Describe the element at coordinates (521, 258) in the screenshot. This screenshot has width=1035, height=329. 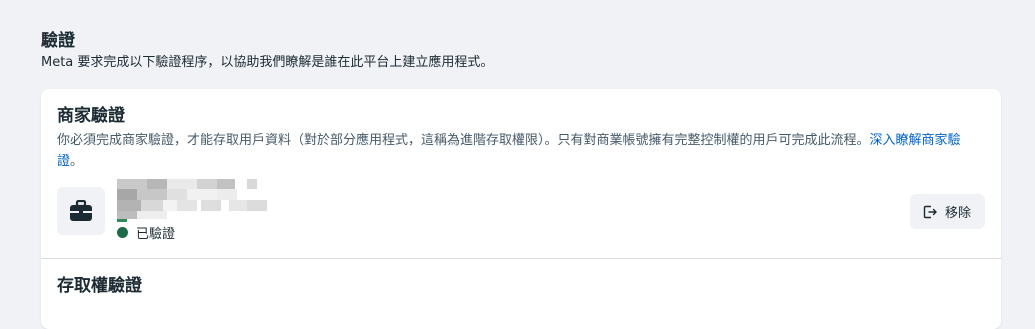
I see `section-divider` at that location.